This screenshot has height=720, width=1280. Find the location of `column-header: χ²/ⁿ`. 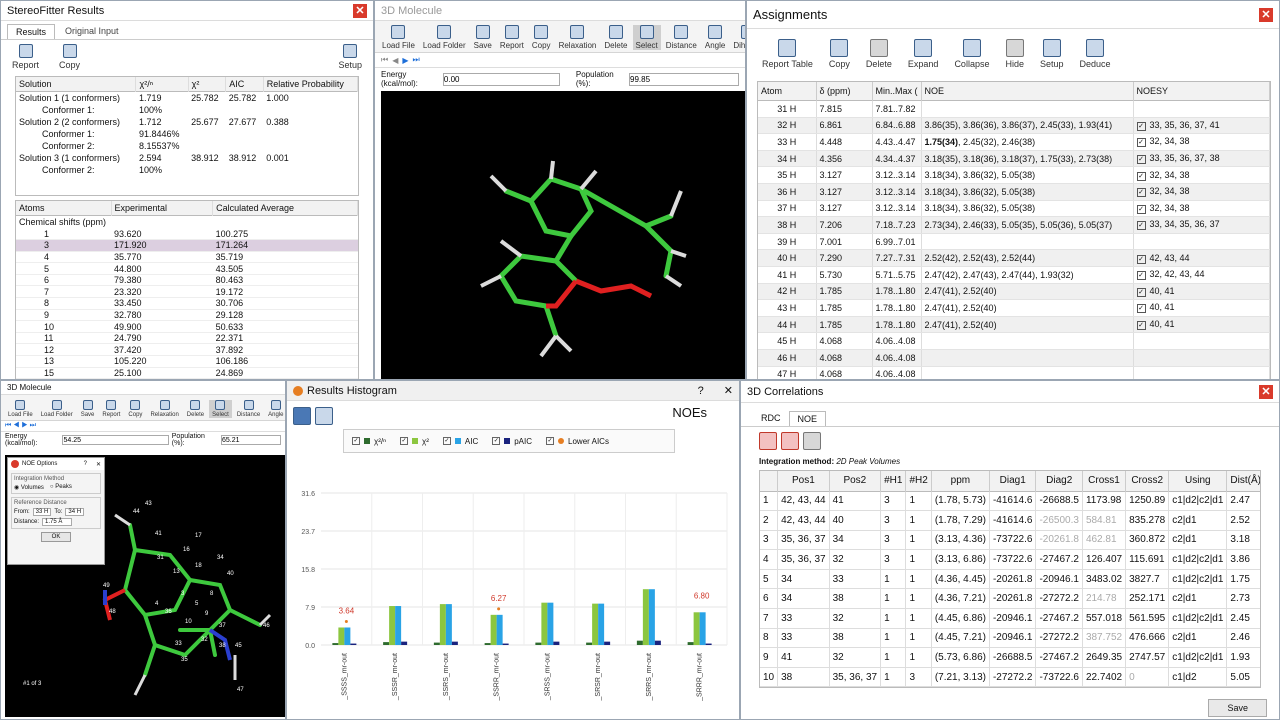

column-header: χ²/ⁿ is located at coordinates (162, 84).